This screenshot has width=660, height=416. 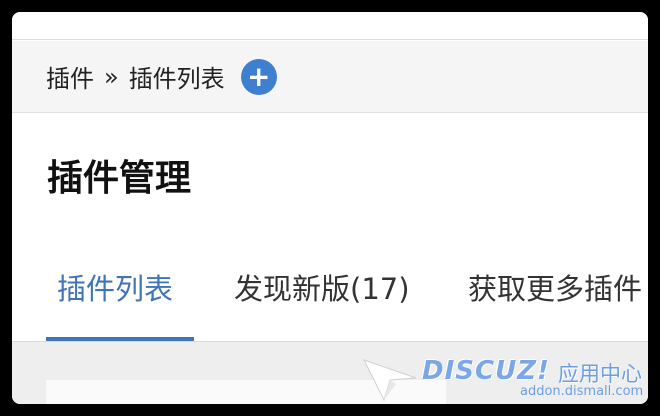 What do you see at coordinates (582, 391) in the screenshot?
I see `watermark-url: addon.dismall.com` at bounding box center [582, 391].